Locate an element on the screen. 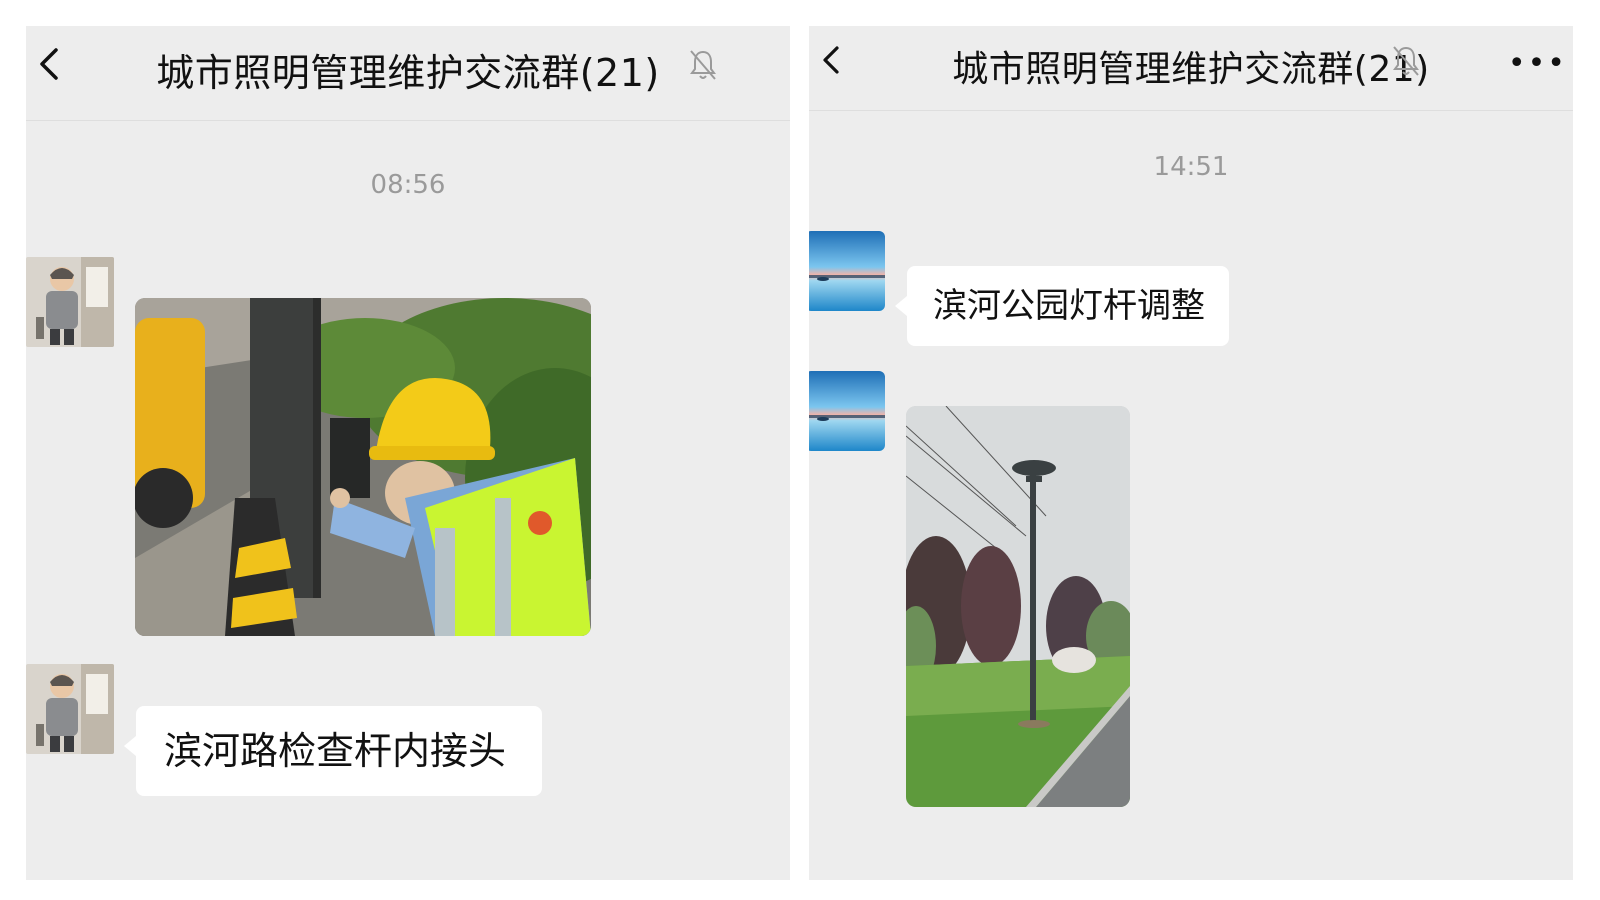 The height and width of the screenshot is (900, 1600). chat-header: 城市照明管理维护交流群(21) is located at coordinates (408, 73).